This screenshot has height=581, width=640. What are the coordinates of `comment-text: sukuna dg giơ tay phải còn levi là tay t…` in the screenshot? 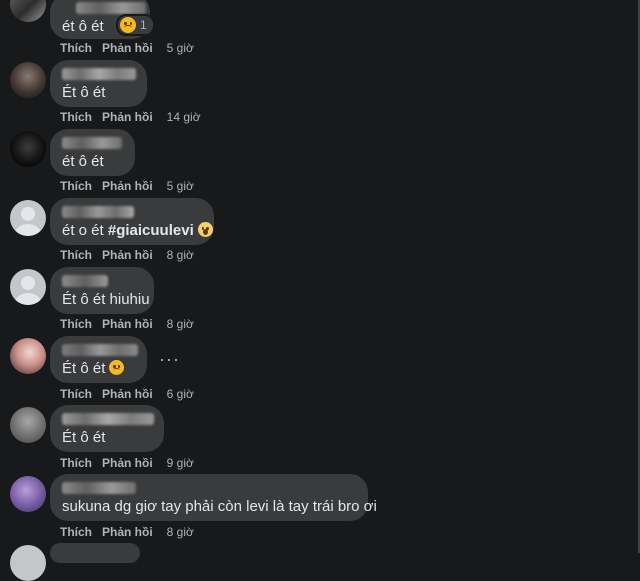 It's located at (219, 506).